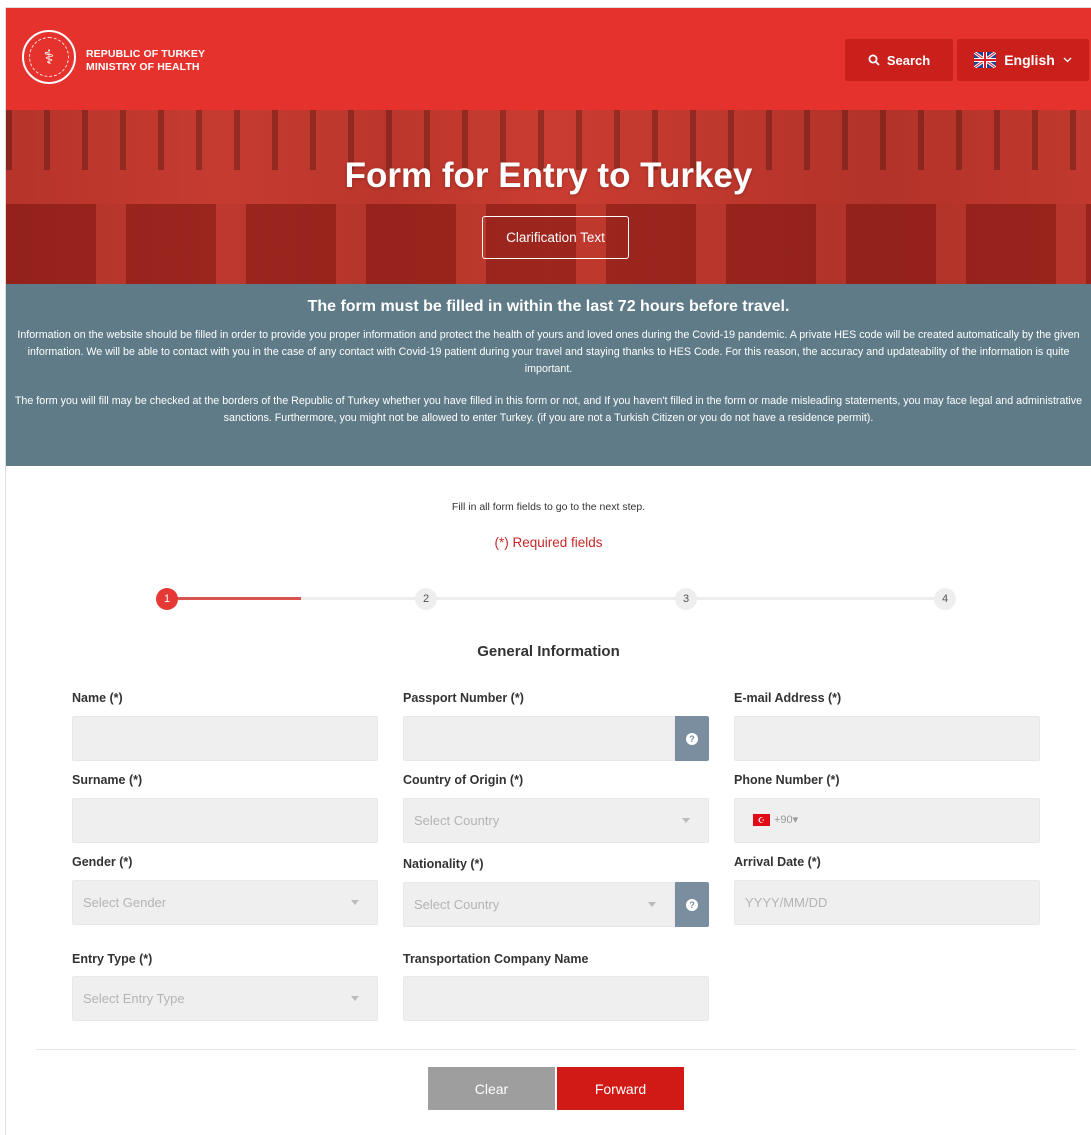 The height and width of the screenshot is (1135, 1091). What do you see at coordinates (97, 698) in the screenshot?
I see `name-label: Name (*)` at bounding box center [97, 698].